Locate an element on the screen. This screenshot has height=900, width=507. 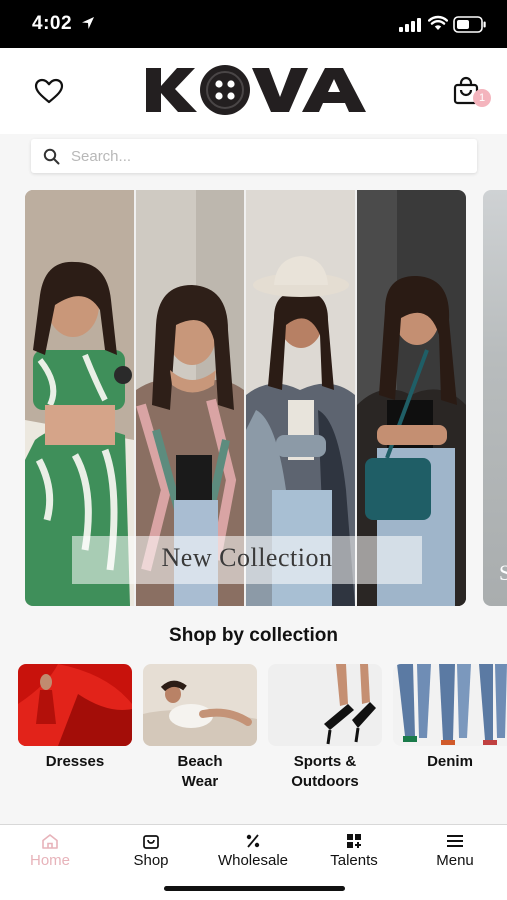
status-bar: 4:02 is located at coordinates (253, 24).